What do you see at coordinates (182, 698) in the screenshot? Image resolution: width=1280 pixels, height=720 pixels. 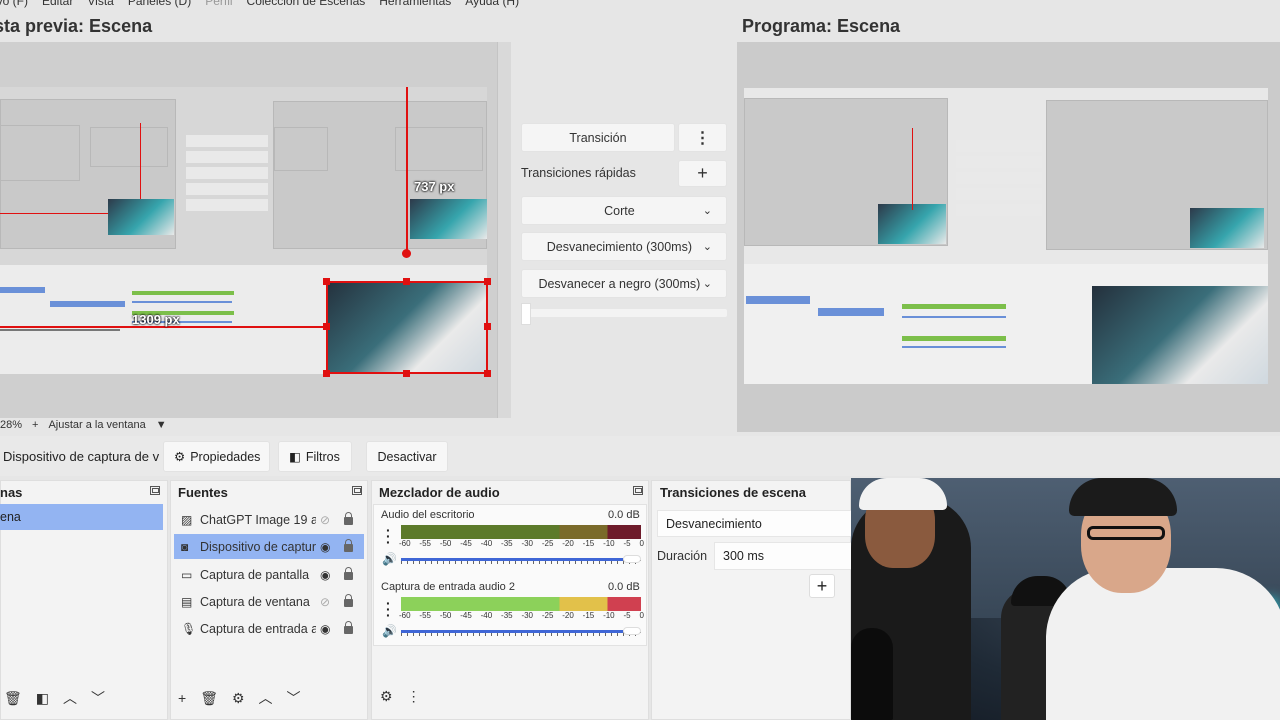 I see `add-icon: +` at bounding box center [182, 698].